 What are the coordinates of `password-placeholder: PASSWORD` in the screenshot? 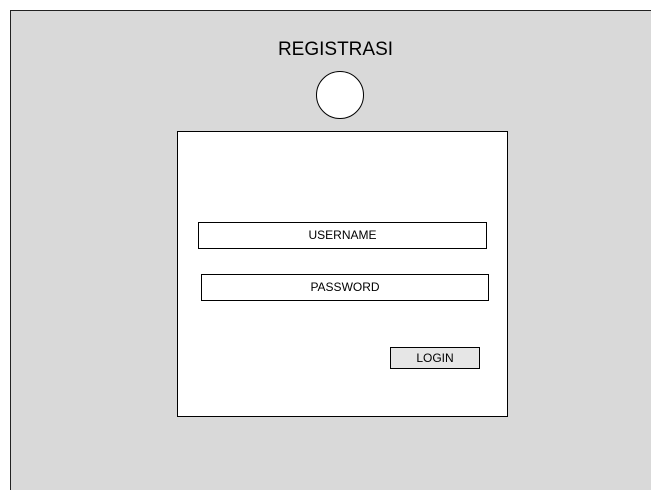 It's located at (345, 287).